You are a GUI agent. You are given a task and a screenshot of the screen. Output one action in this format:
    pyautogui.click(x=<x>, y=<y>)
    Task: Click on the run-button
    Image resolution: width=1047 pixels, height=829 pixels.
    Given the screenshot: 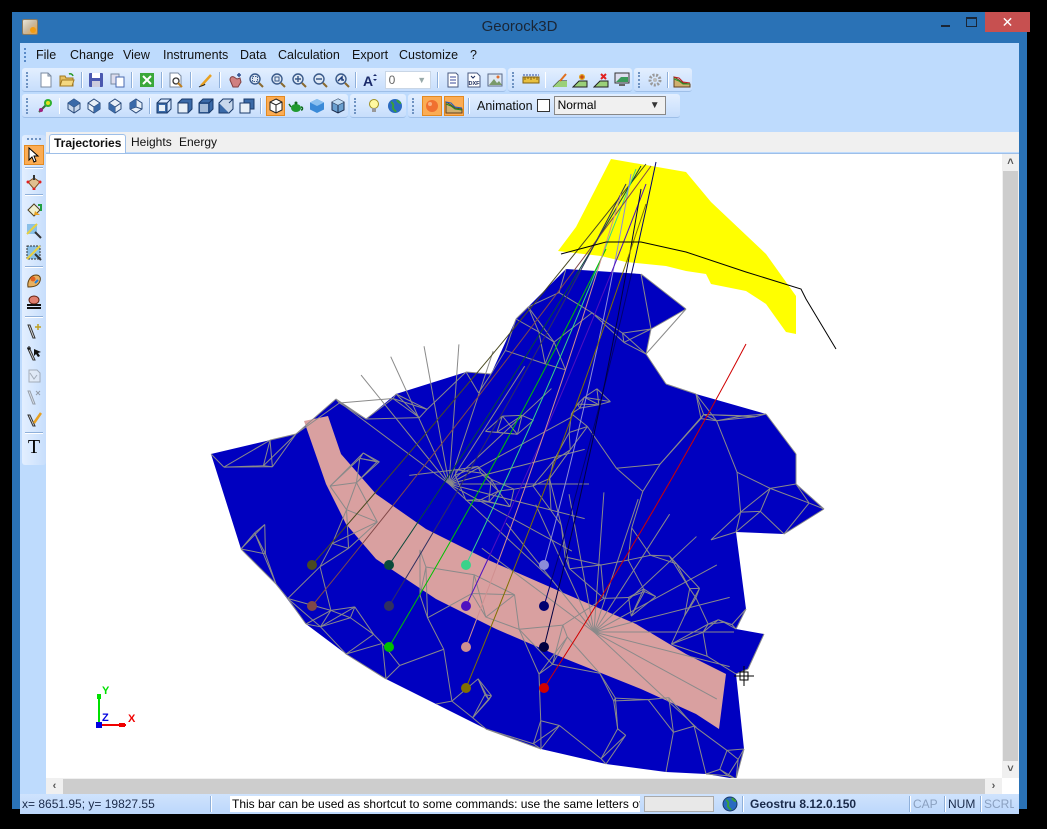 What is the action you would take?
    pyautogui.click(x=45, y=106)
    